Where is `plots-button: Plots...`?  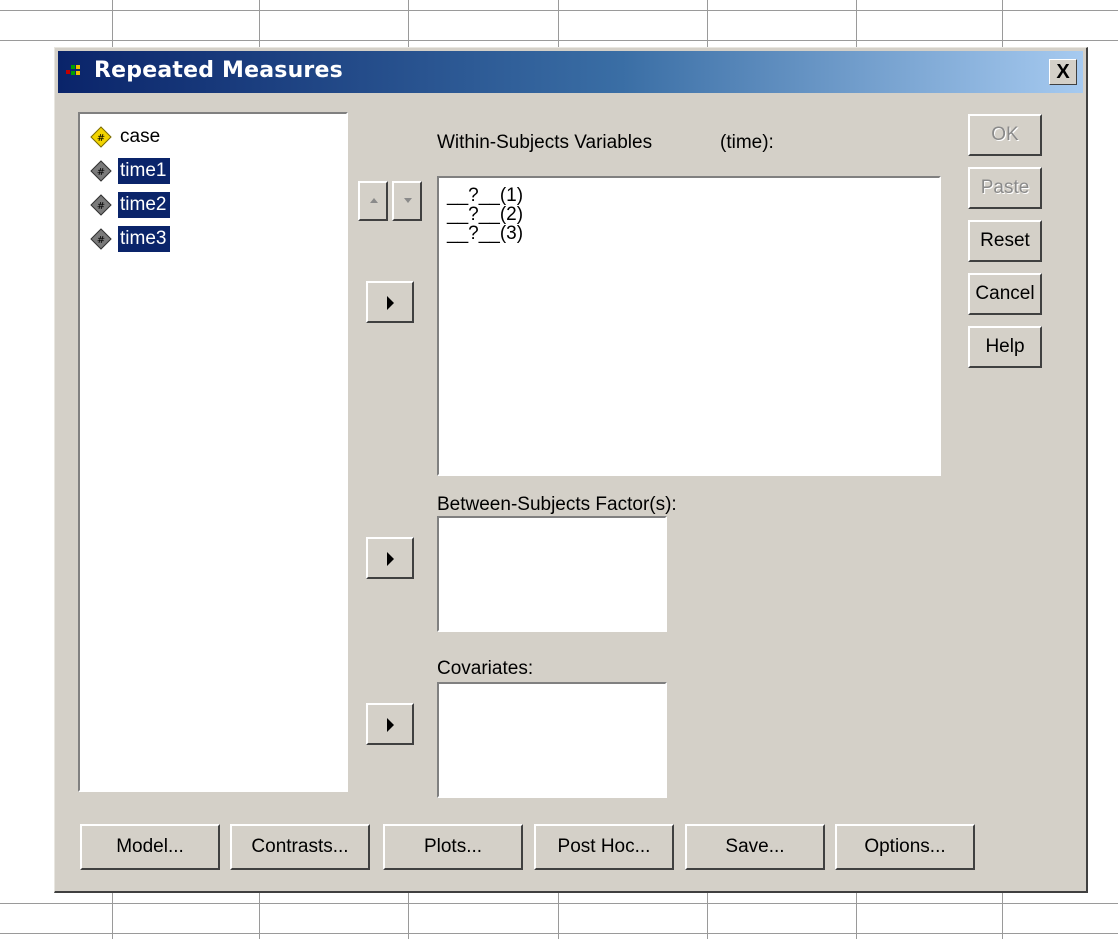
plots-button: Plots... is located at coordinates (453, 847).